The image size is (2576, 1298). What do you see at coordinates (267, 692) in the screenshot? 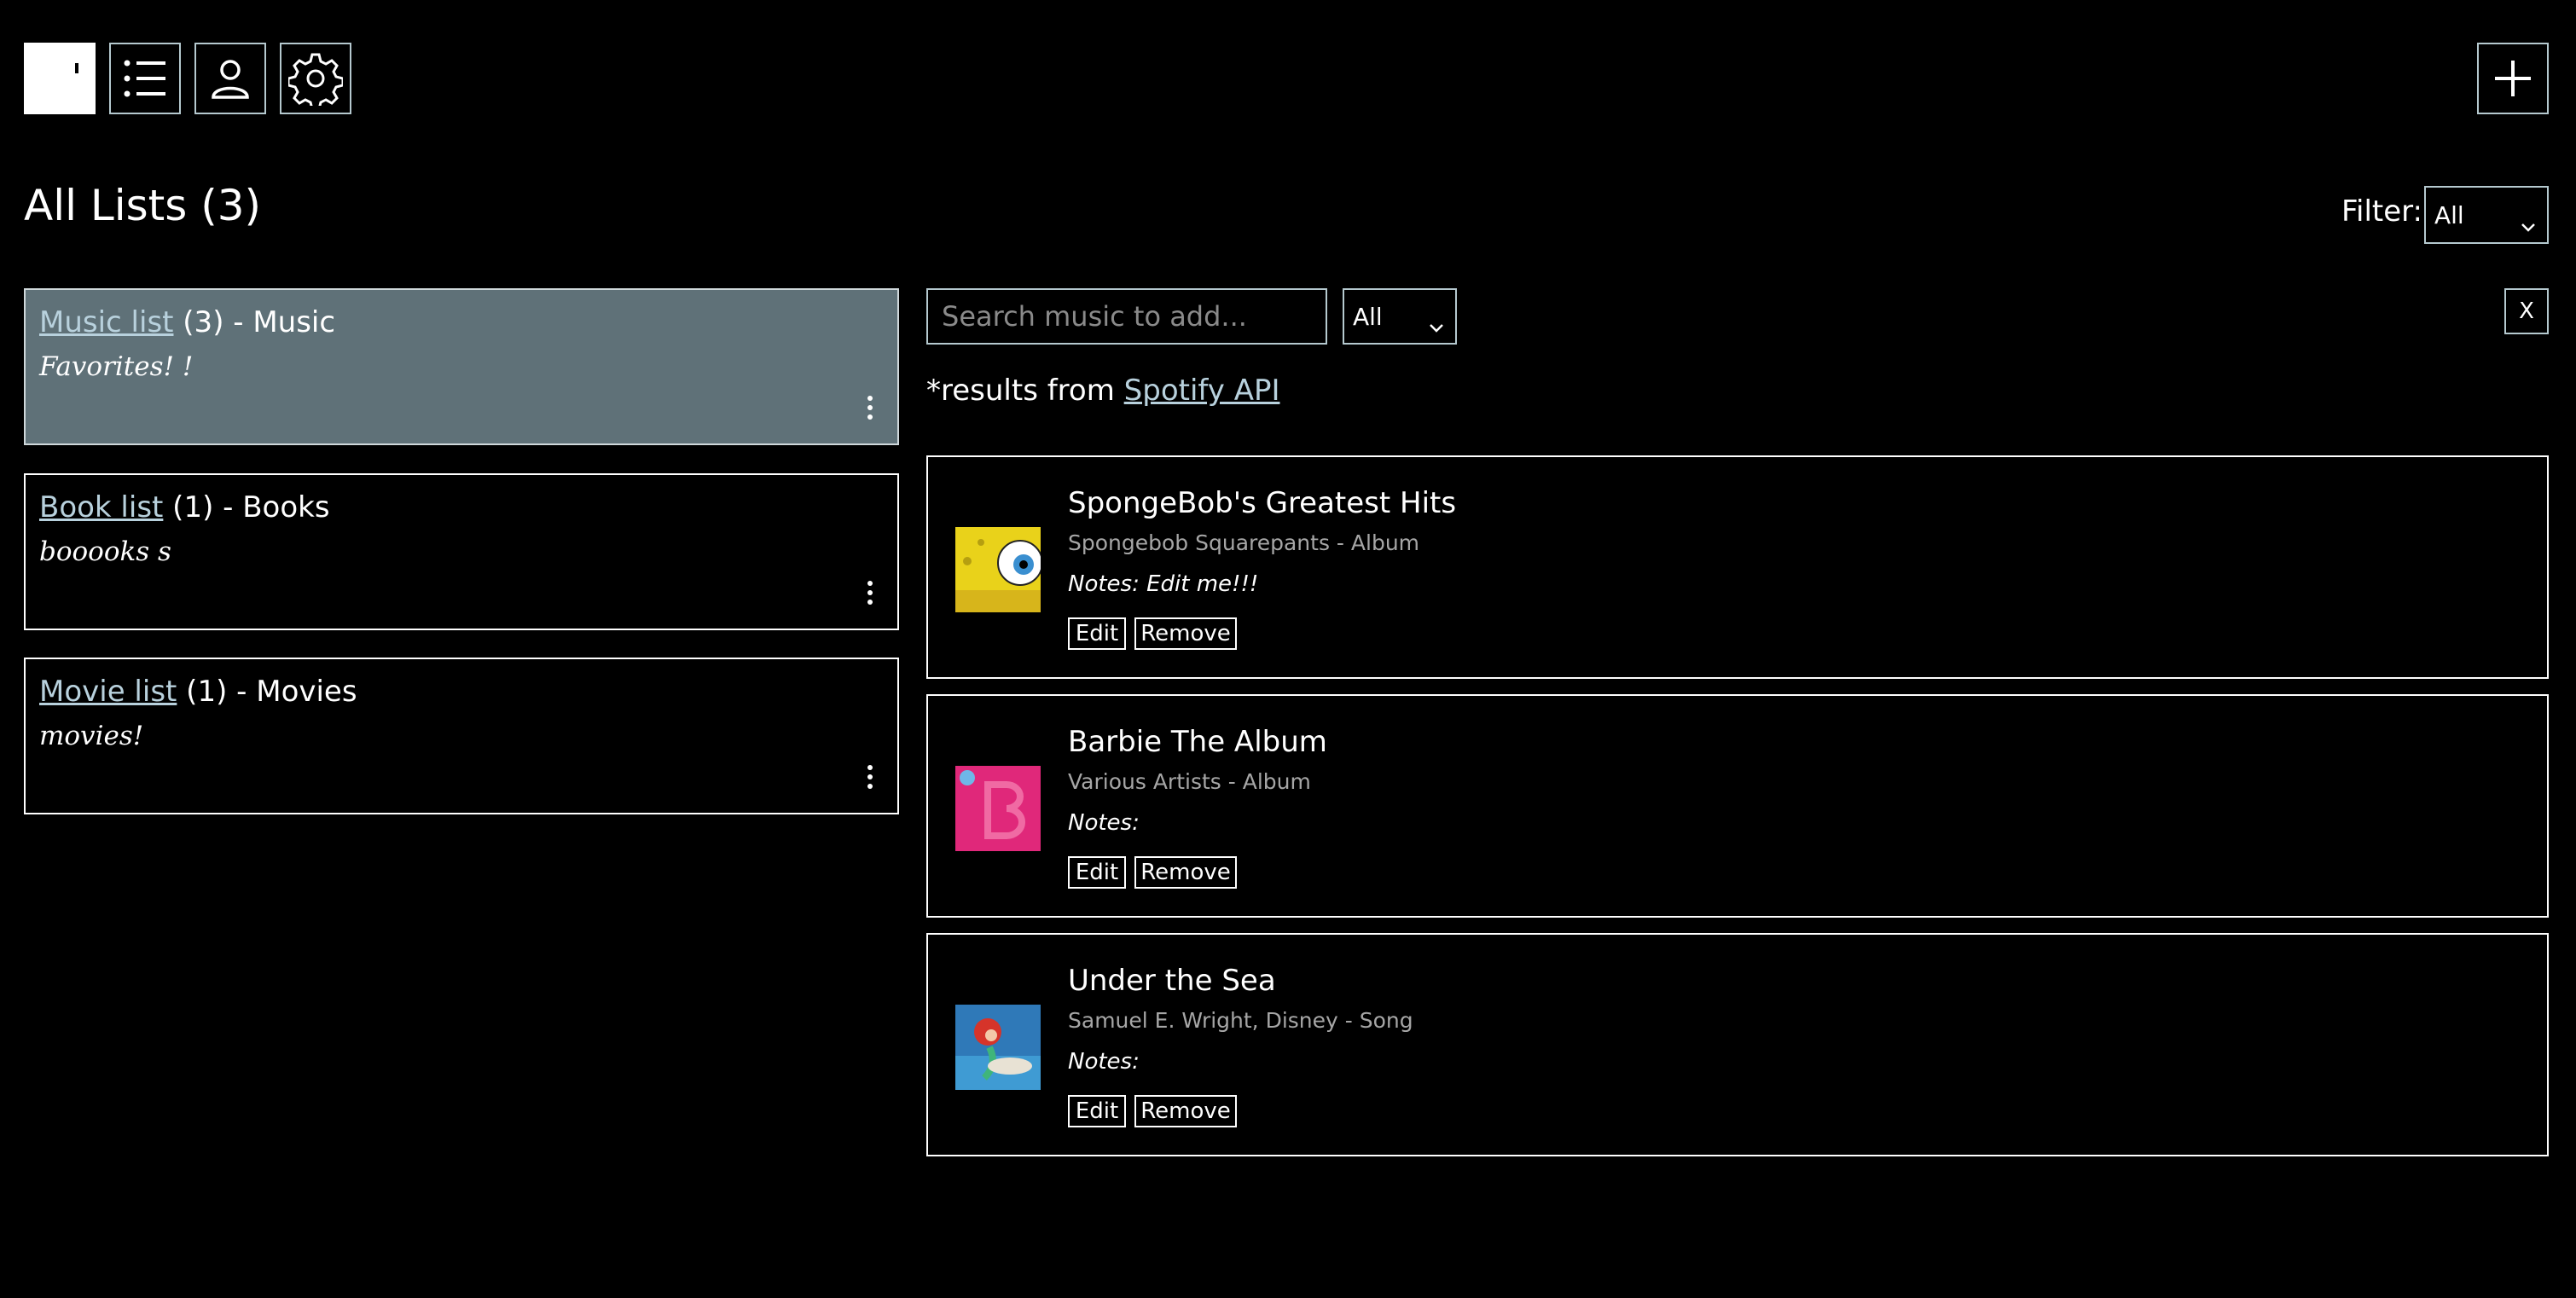
I see `list-card-meta: (1) - Movies` at bounding box center [267, 692].